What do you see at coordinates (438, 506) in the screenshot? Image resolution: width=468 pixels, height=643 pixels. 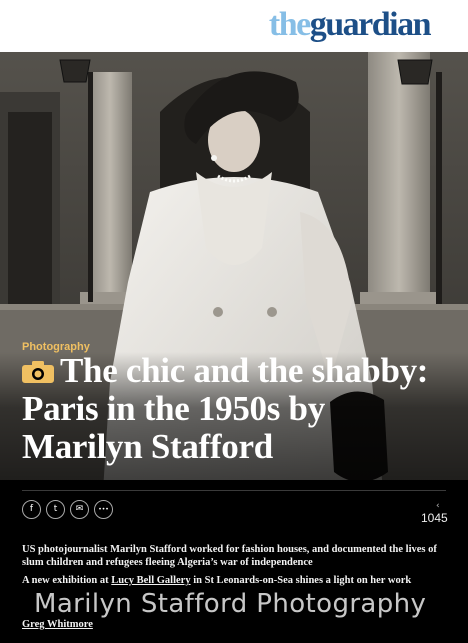 I see `share-icon: ‹` at bounding box center [438, 506].